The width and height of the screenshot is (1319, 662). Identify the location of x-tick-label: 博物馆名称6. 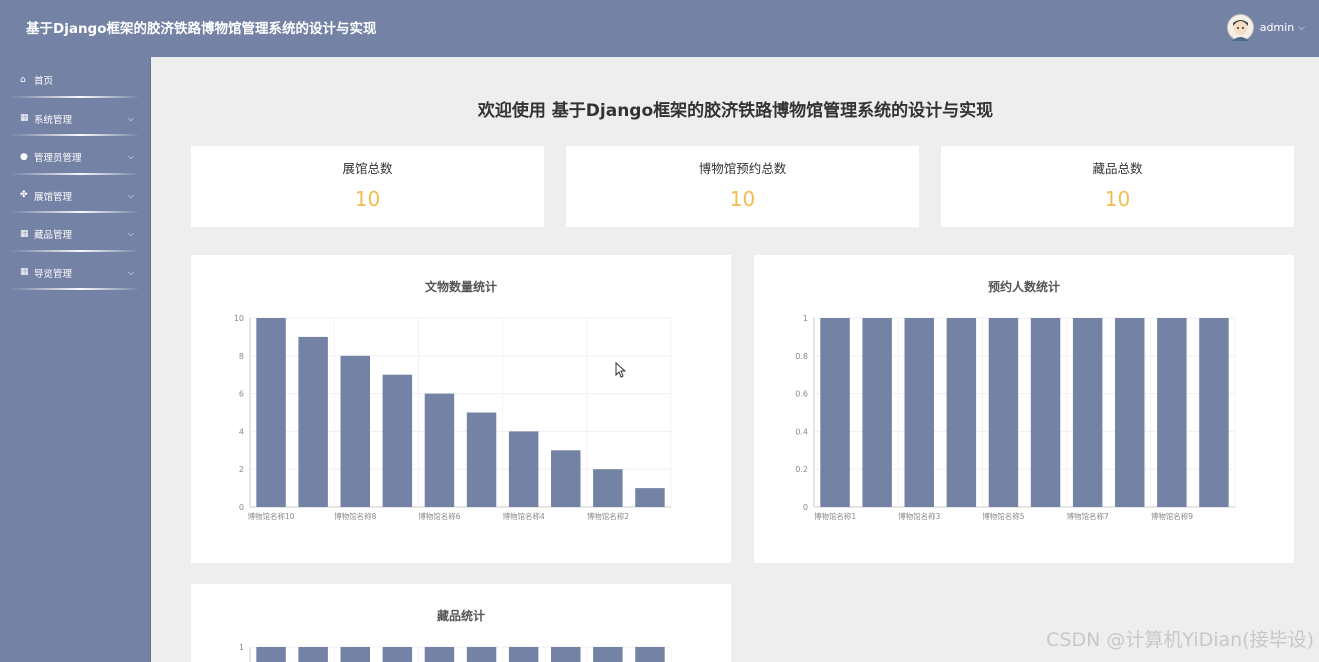
(439, 516).